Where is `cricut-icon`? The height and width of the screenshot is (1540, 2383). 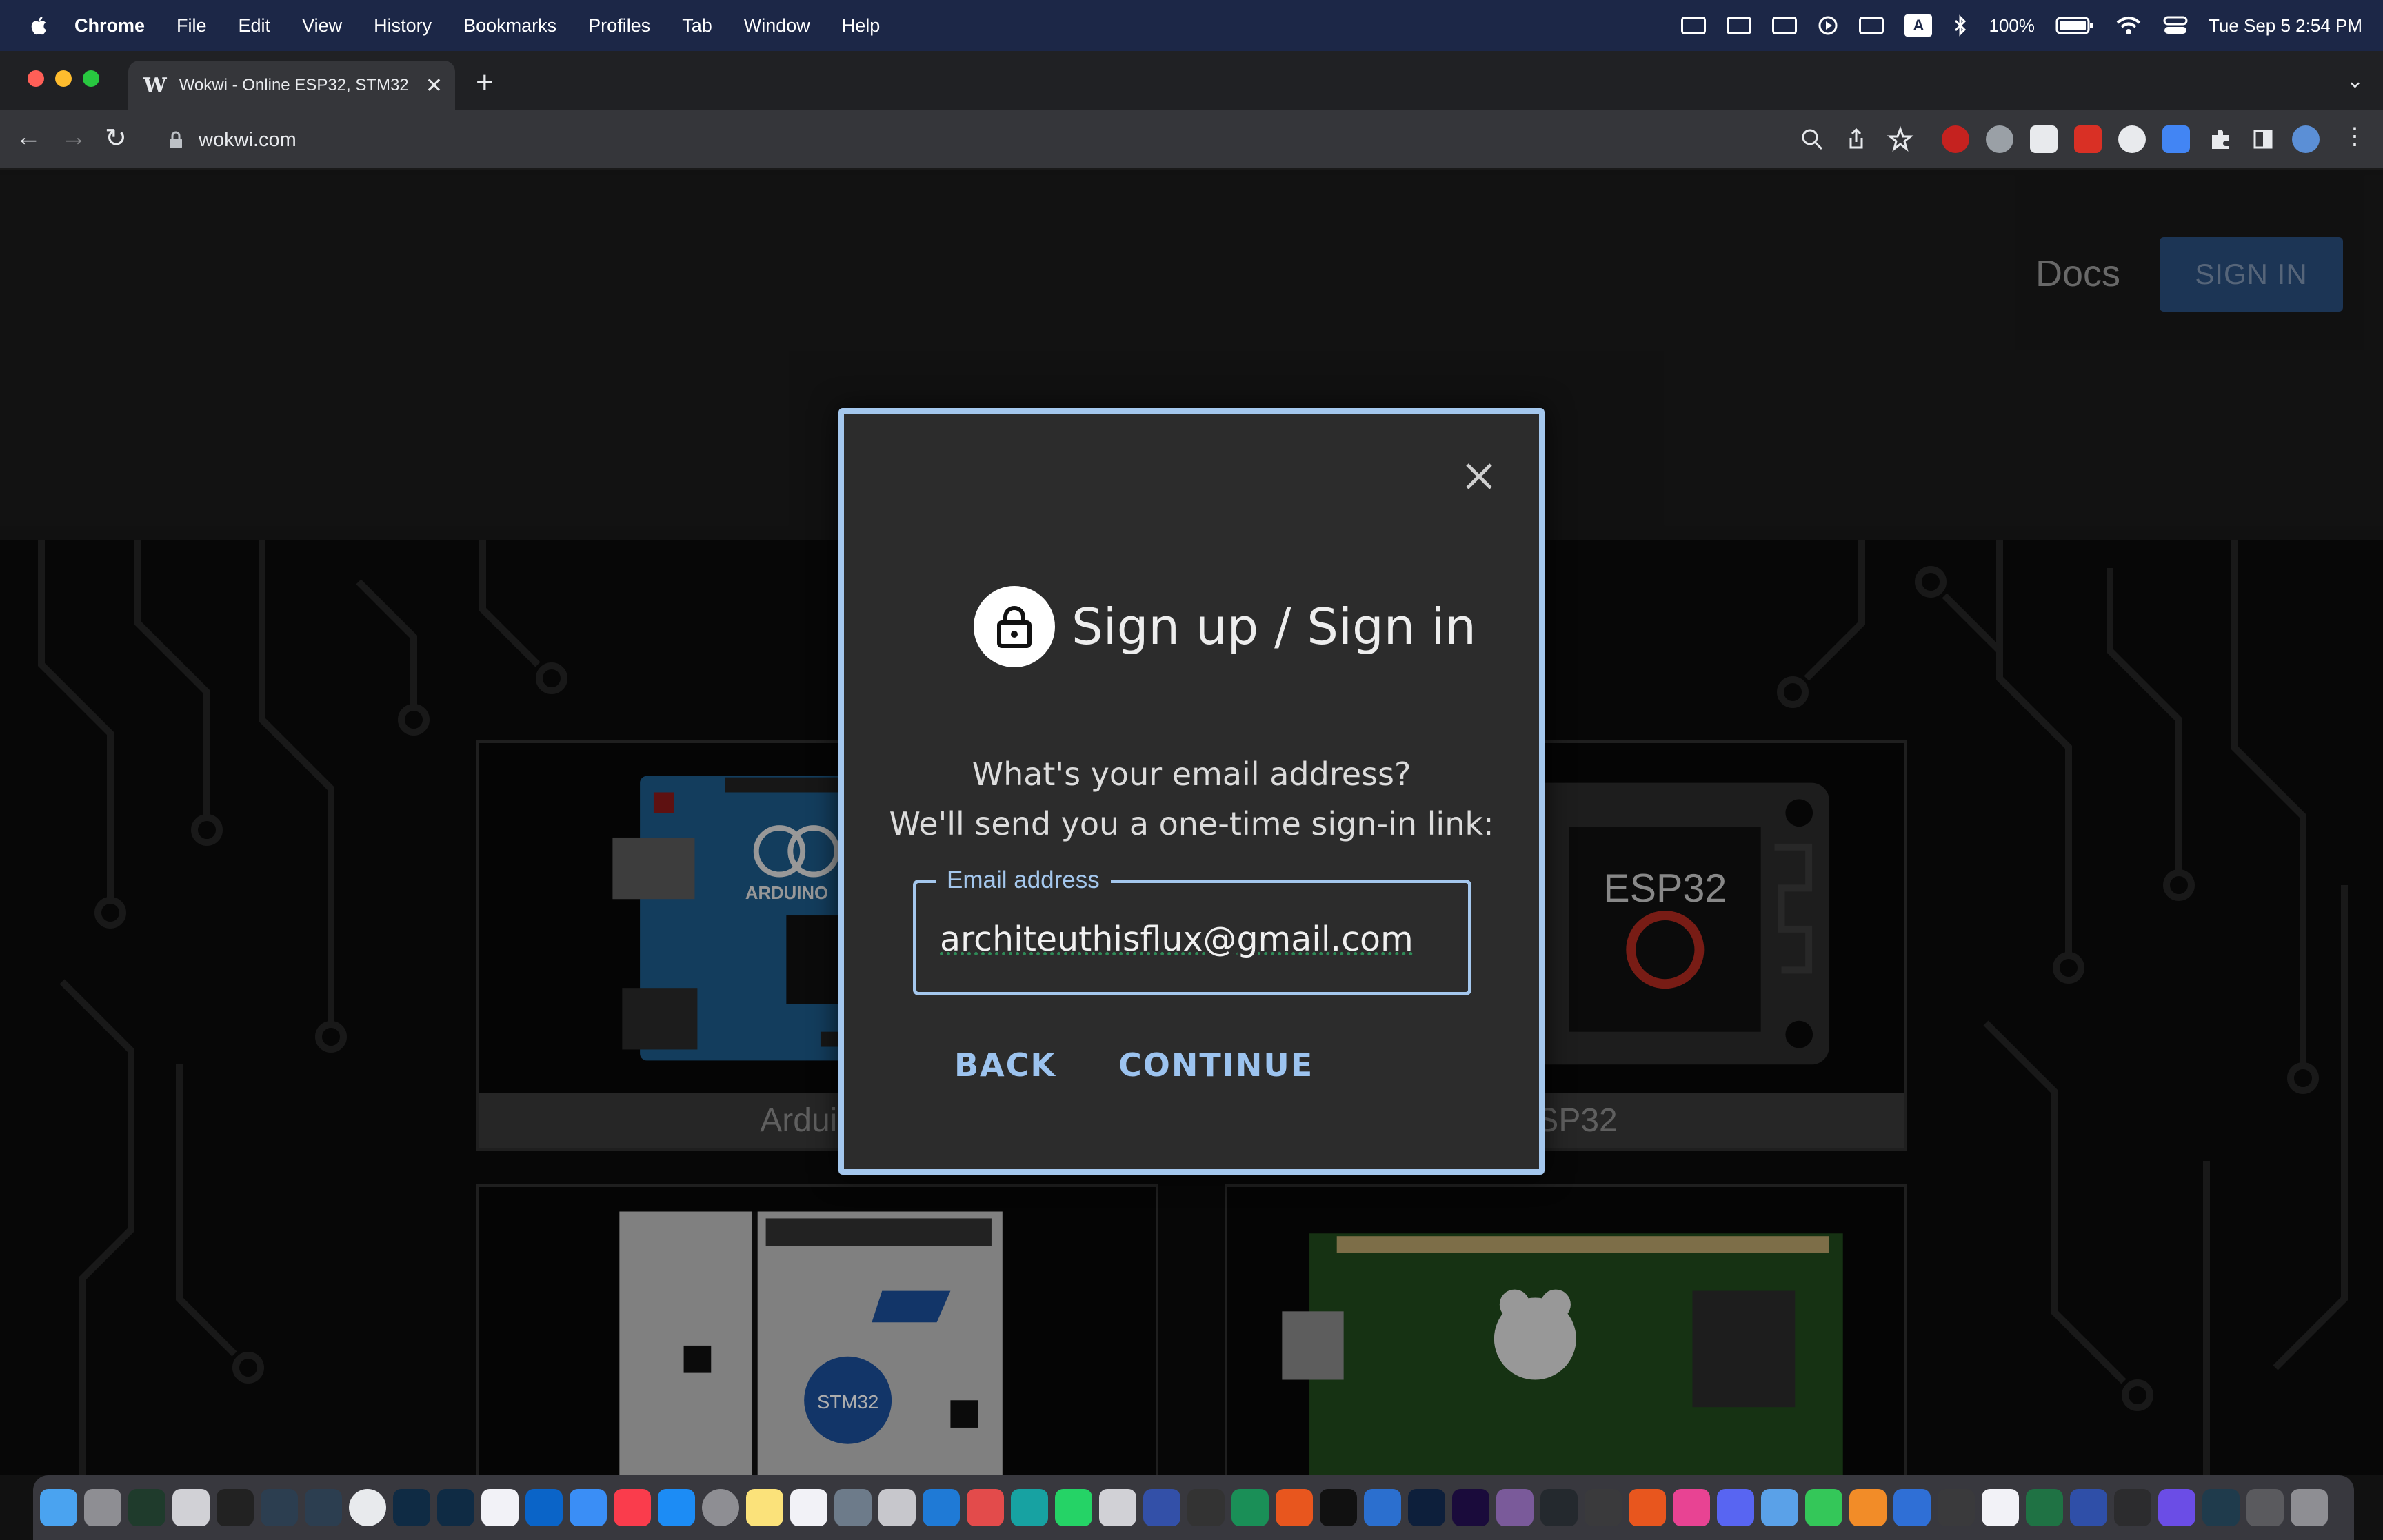 cricut-icon is located at coordinates (1250, 1508).